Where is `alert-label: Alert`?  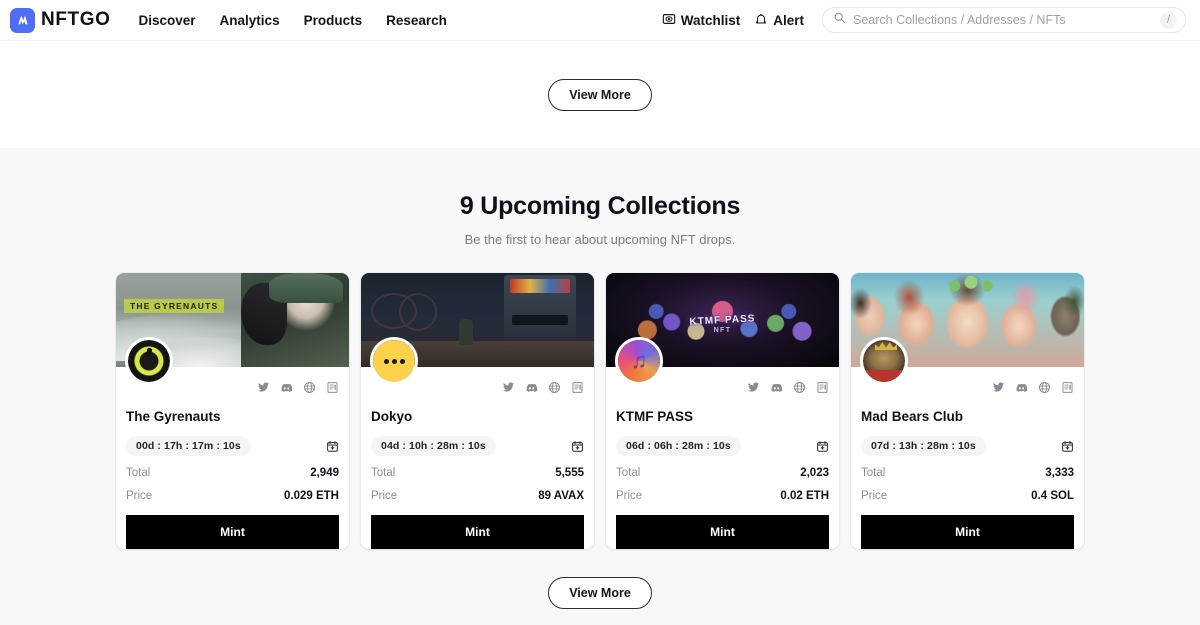 alert-label: Alert is located at coordinates (788, 20).